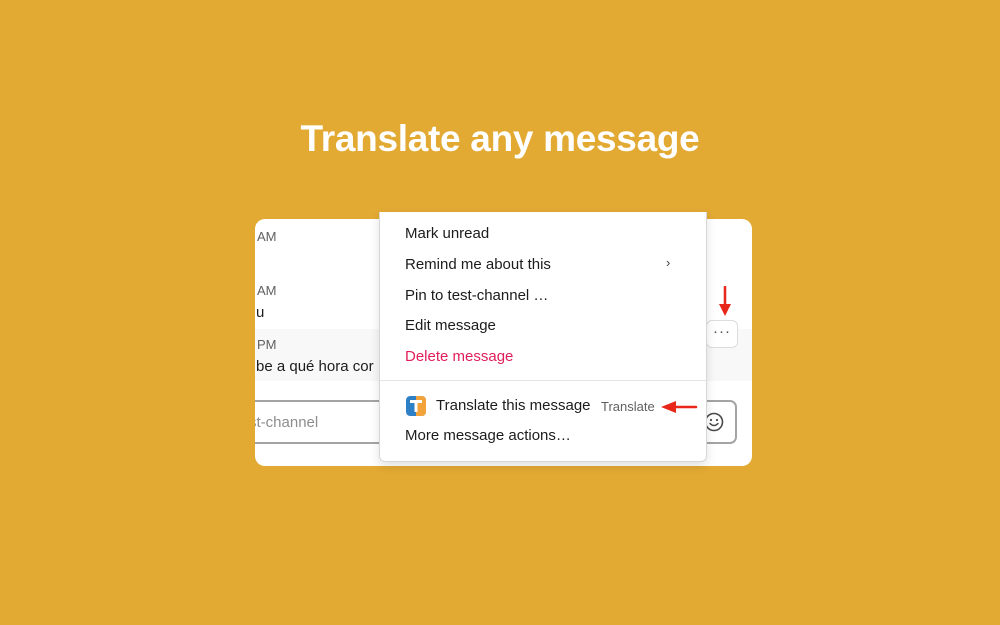  Describe the element at coordinates (513, 405) in the screenshot. I see `menu-item-translate-message: Translate this message` at that location.